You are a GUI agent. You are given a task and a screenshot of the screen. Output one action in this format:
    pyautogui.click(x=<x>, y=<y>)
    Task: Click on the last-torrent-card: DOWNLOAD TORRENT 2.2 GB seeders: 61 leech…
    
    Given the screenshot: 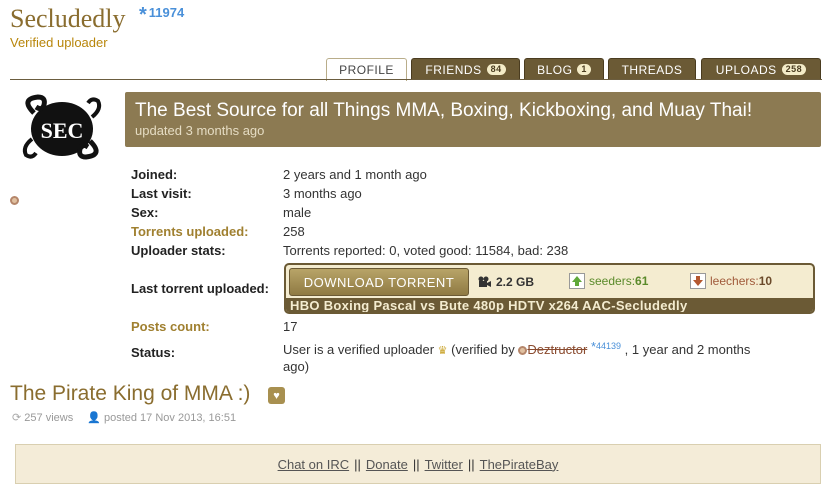 What is the action you would take?
    pyautogui.click(x=549, y=288)
    